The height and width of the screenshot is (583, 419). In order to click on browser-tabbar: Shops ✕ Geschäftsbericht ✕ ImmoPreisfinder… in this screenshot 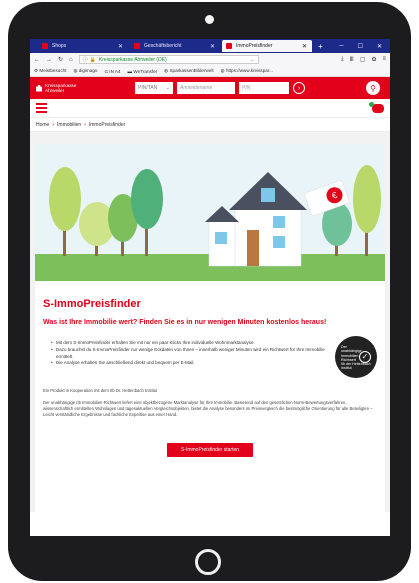, I will do `click(210, 46)`.